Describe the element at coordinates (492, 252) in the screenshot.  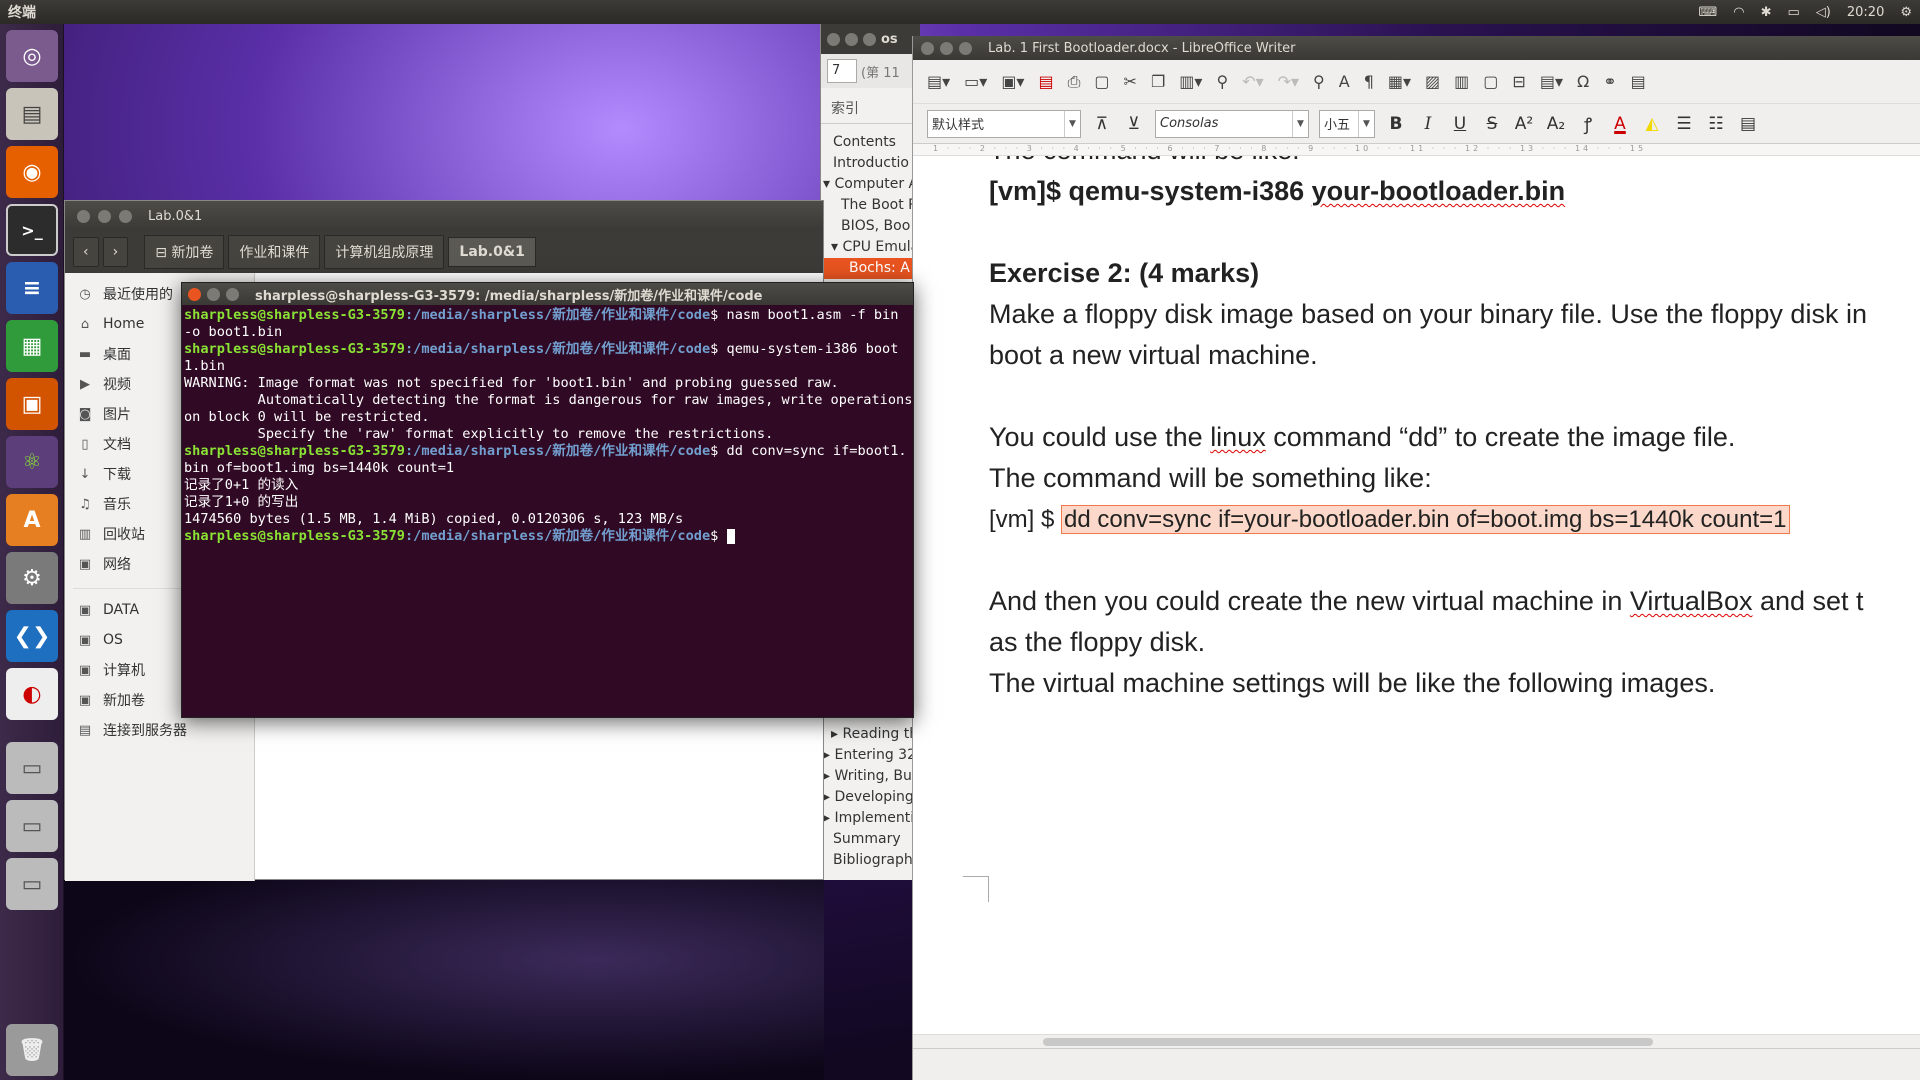
I see `breadcrumb-current: Lab.0&1` at that location.